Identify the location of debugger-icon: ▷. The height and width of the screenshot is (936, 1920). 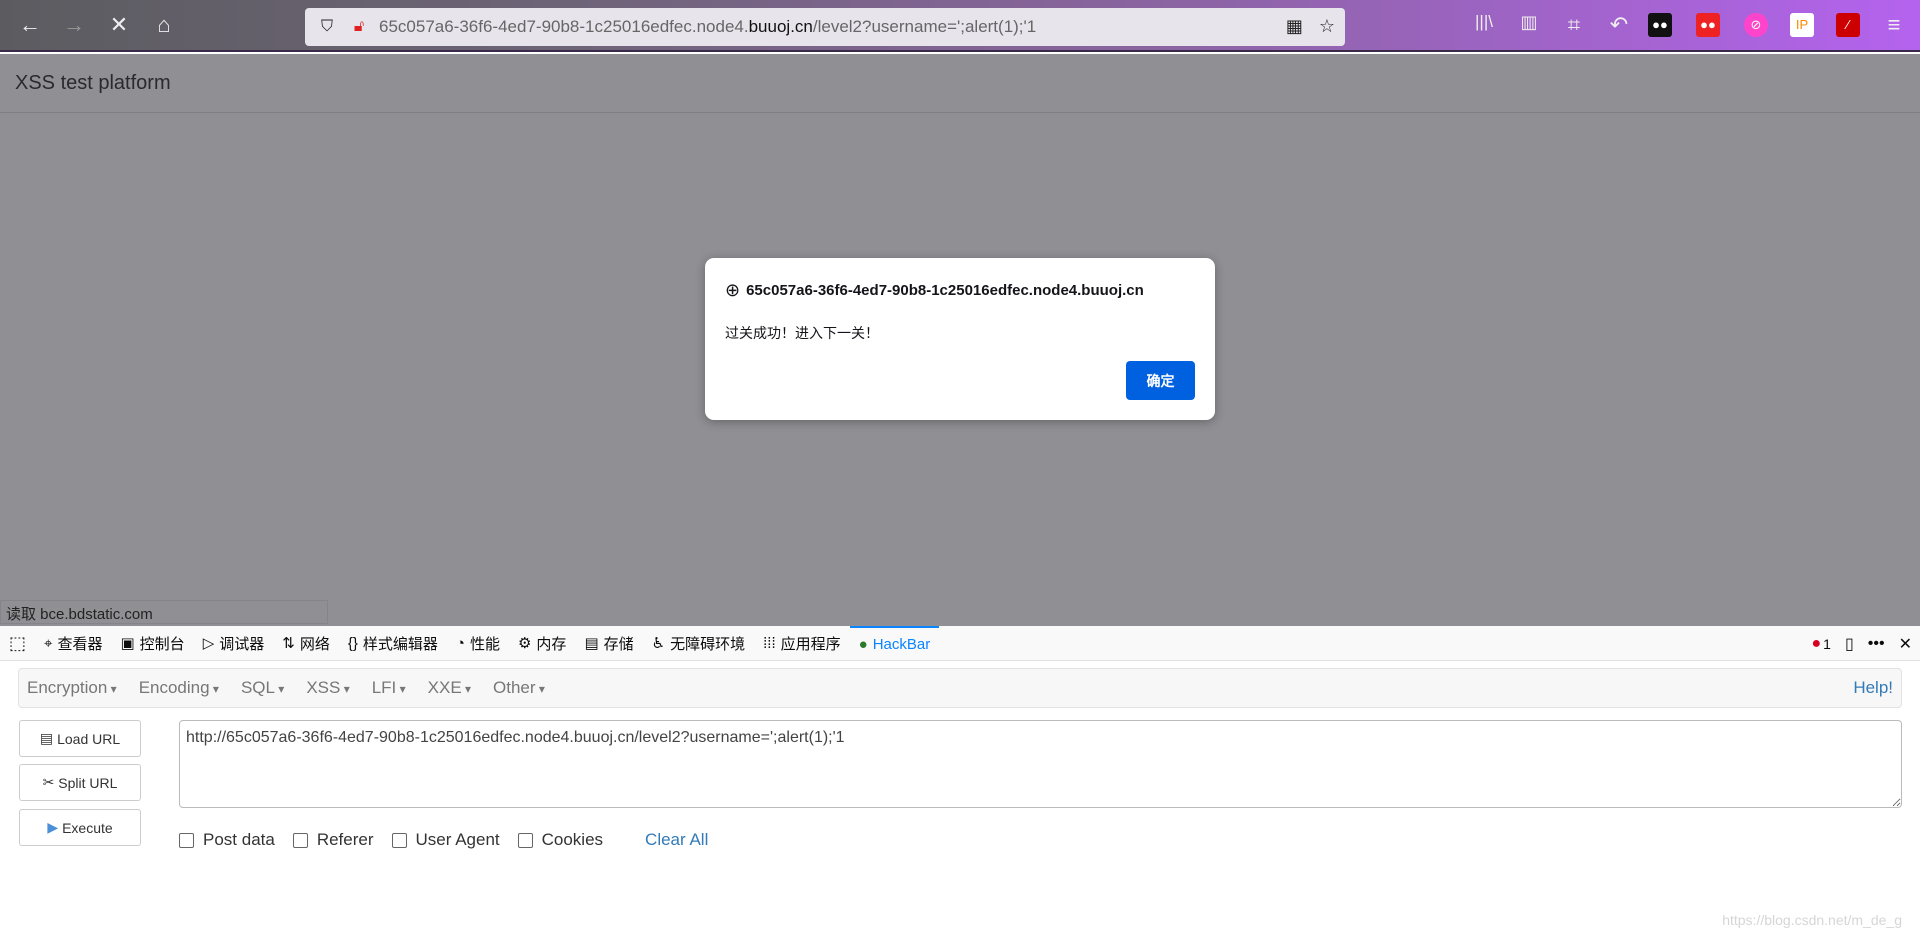
(208, 643).